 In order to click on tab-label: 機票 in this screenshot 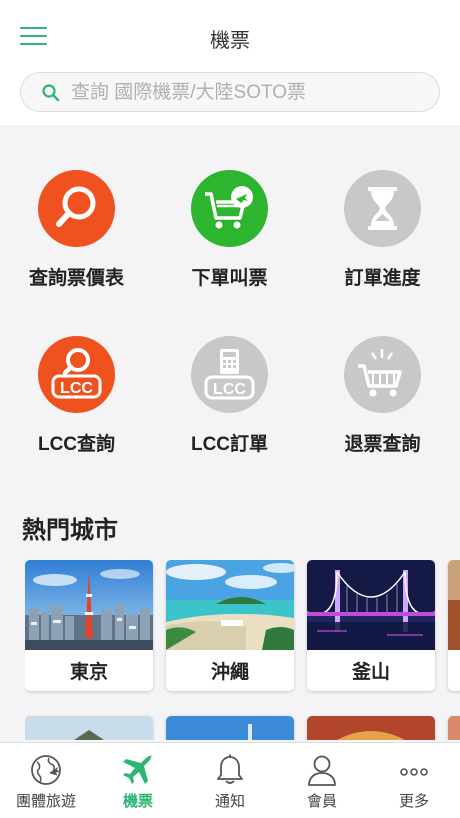, I will do `click(137, 801)`.